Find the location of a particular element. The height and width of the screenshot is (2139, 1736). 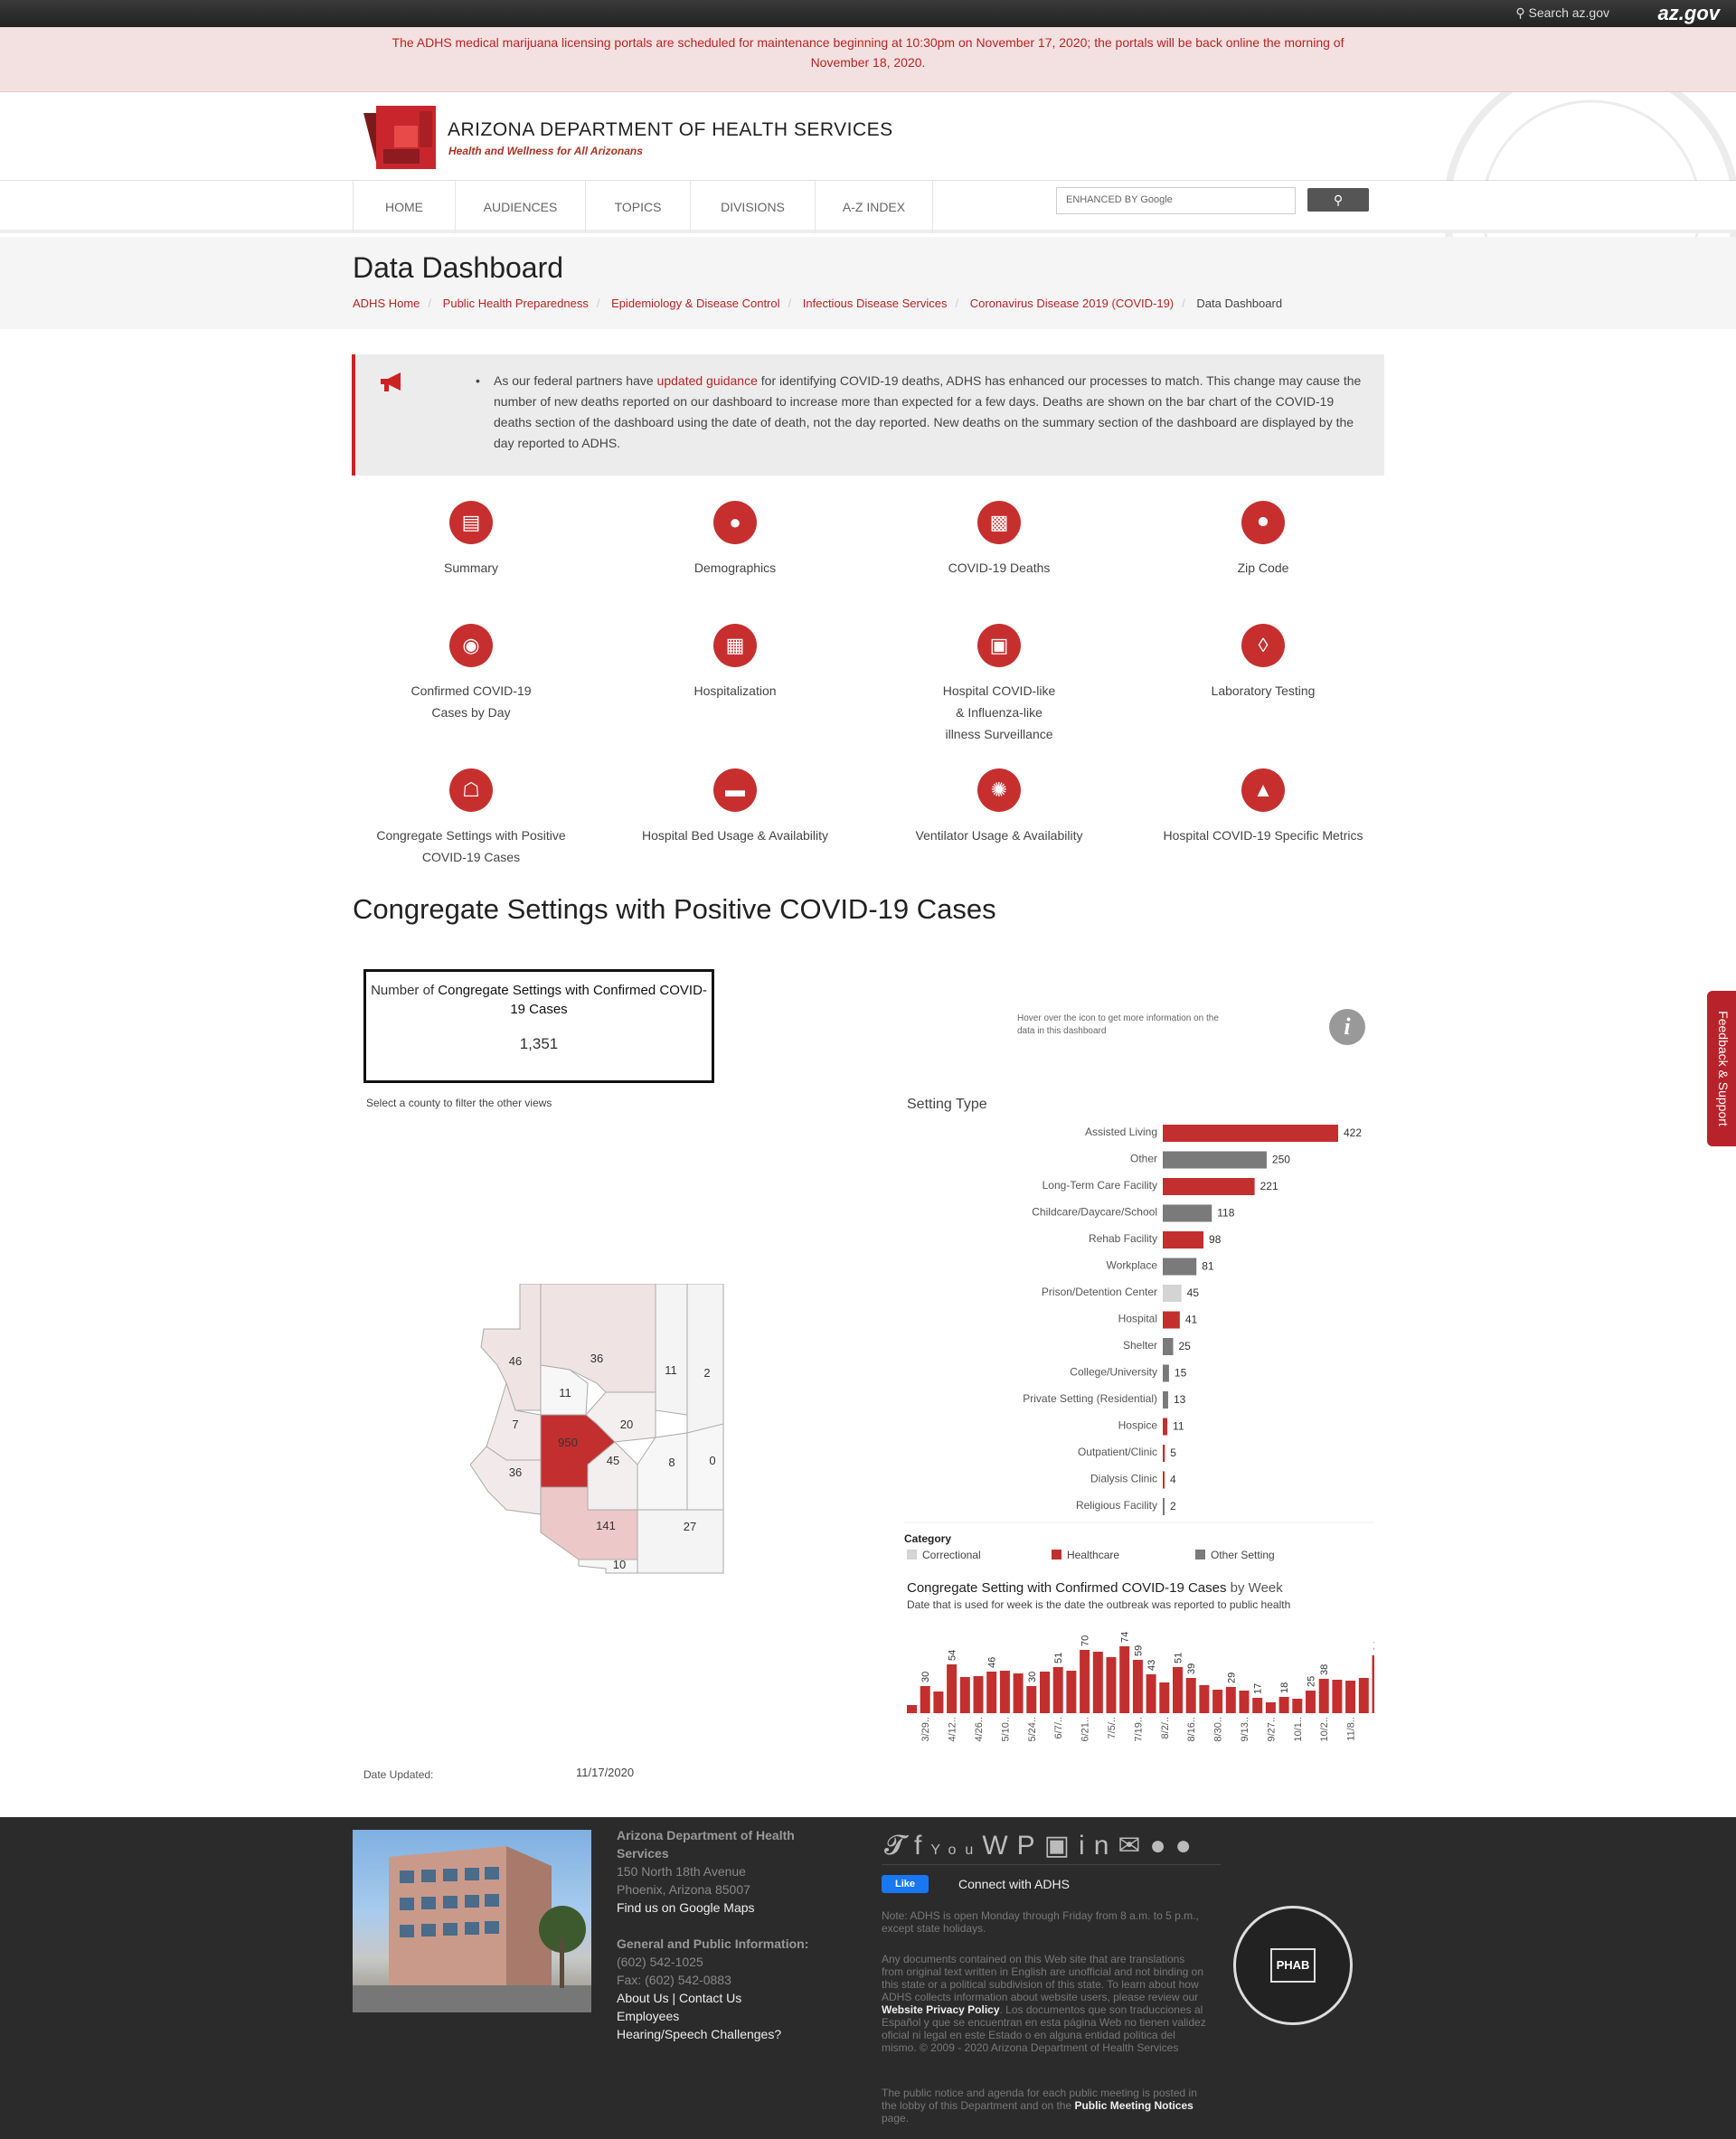

breadcrumb-covid19: Coronavirus Disease 2019 (COVID-19) is located at coordinates (1072, 304).